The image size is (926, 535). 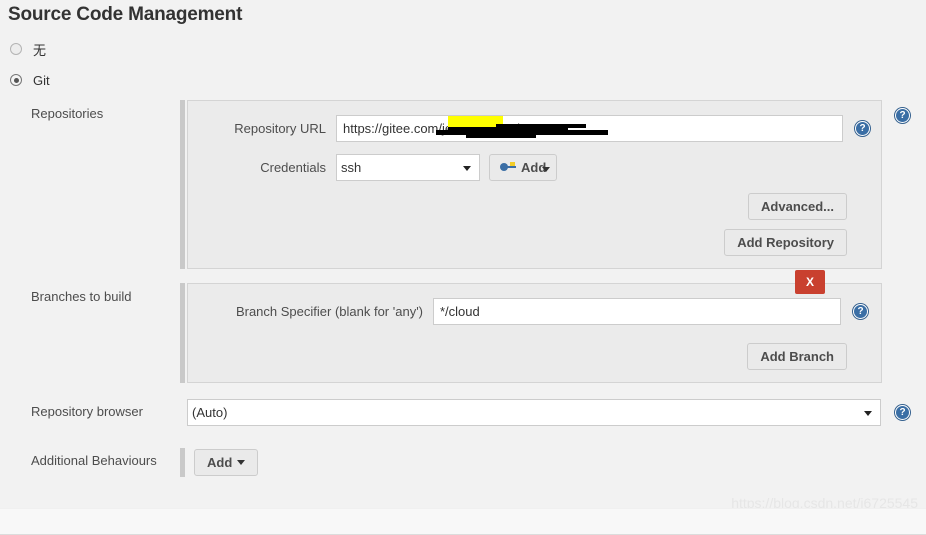 What do you see at coordinates (637, 311) in the screenshot?
I see `branch-specifier-input` at bounding box center [637, 311].